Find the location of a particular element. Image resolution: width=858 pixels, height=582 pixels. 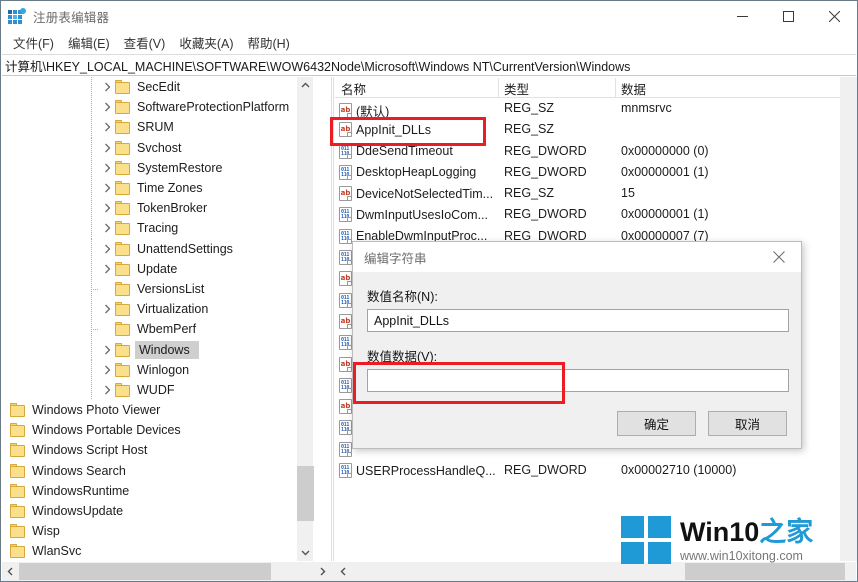

menu-file: 文件(F) is located at coordinates (35, 42).